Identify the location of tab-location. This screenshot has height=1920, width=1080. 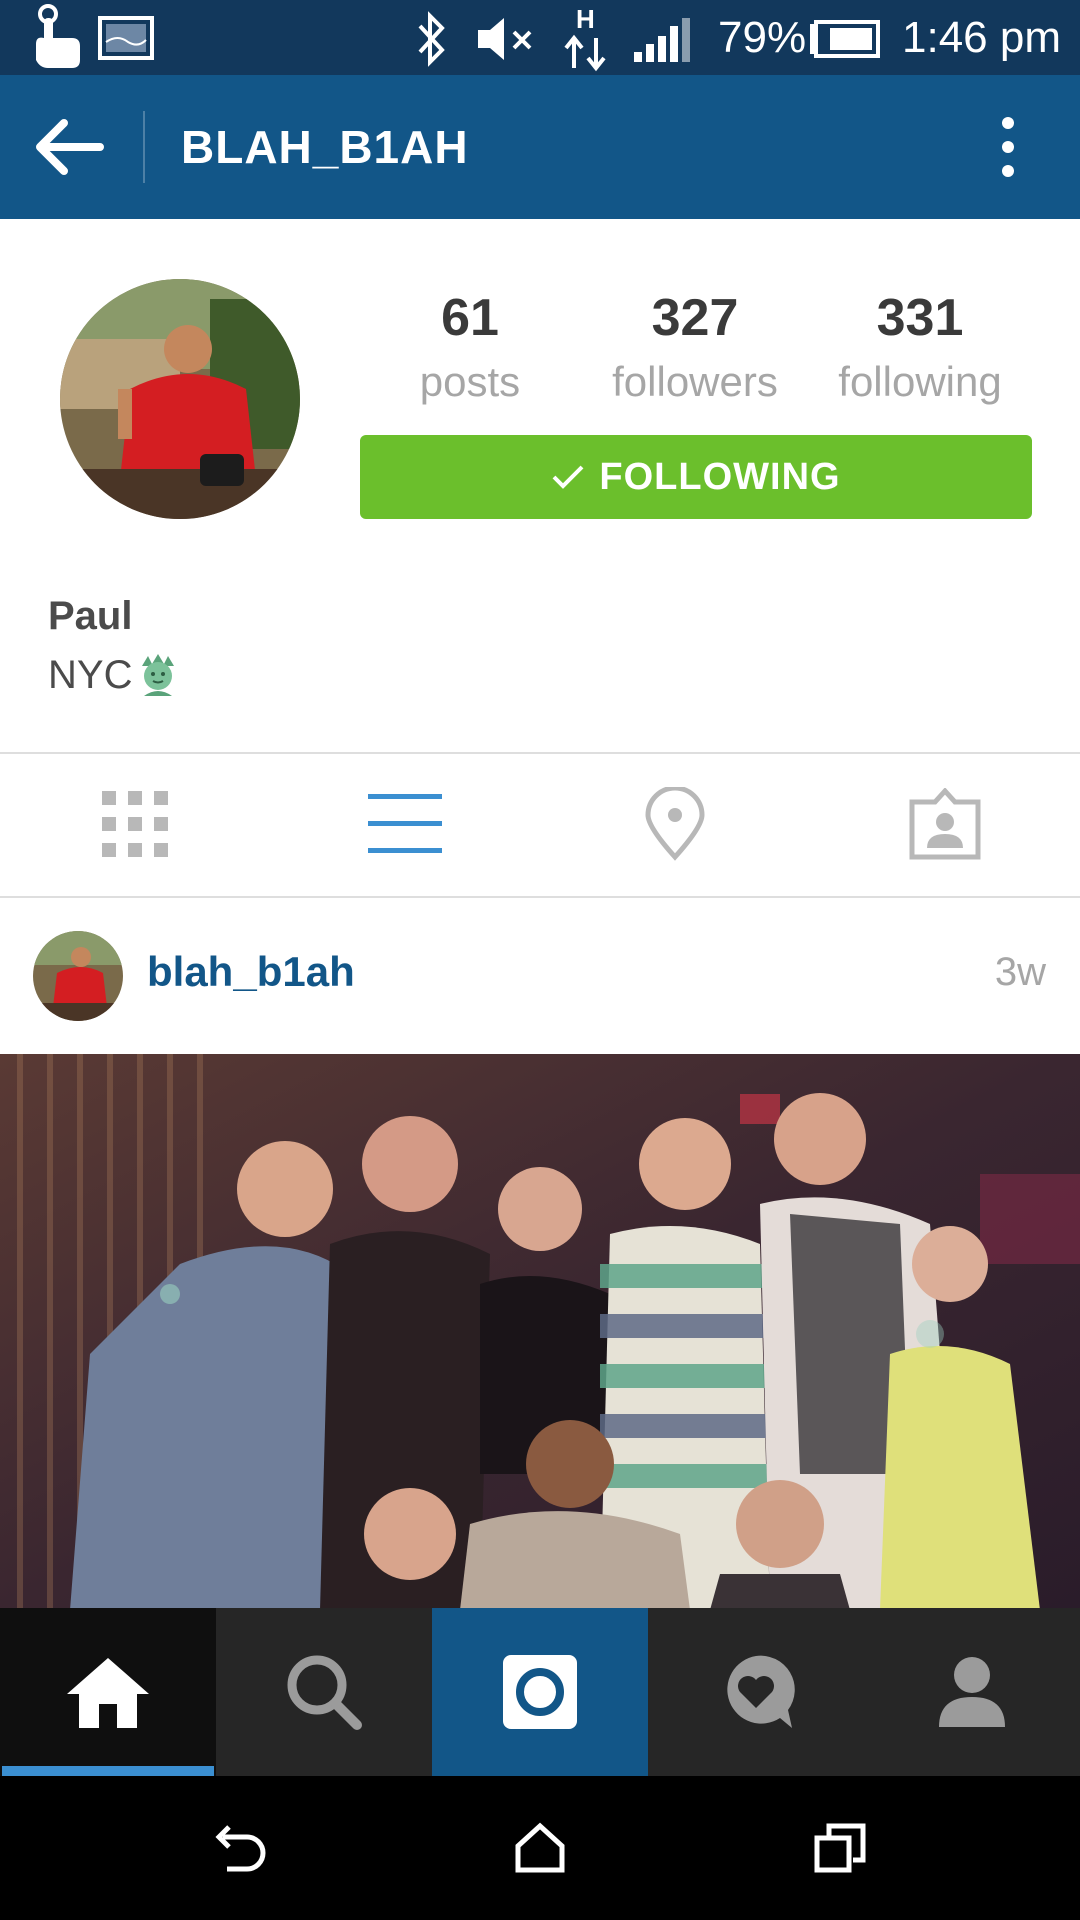
(675, 824).